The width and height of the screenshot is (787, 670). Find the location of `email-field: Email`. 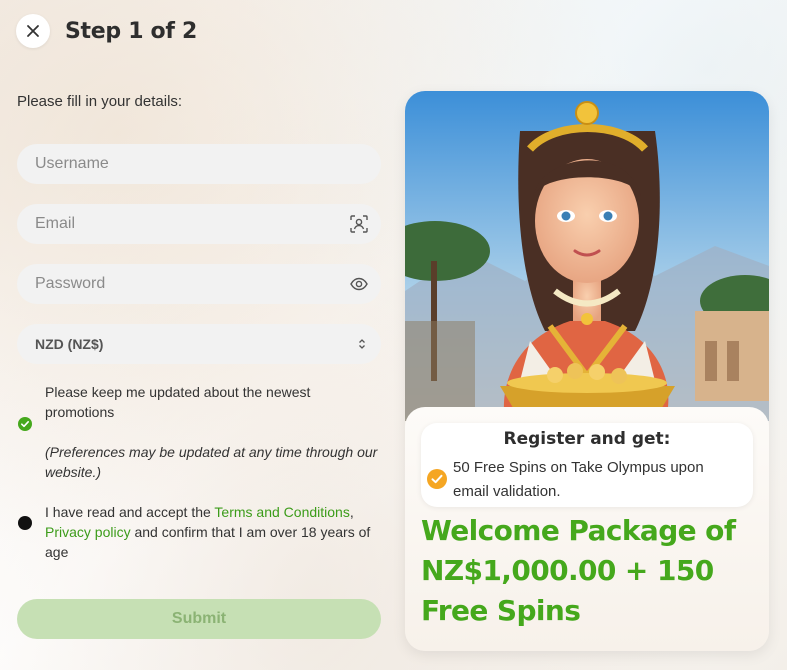

email-field: Email is located at coordinates (199, 224).